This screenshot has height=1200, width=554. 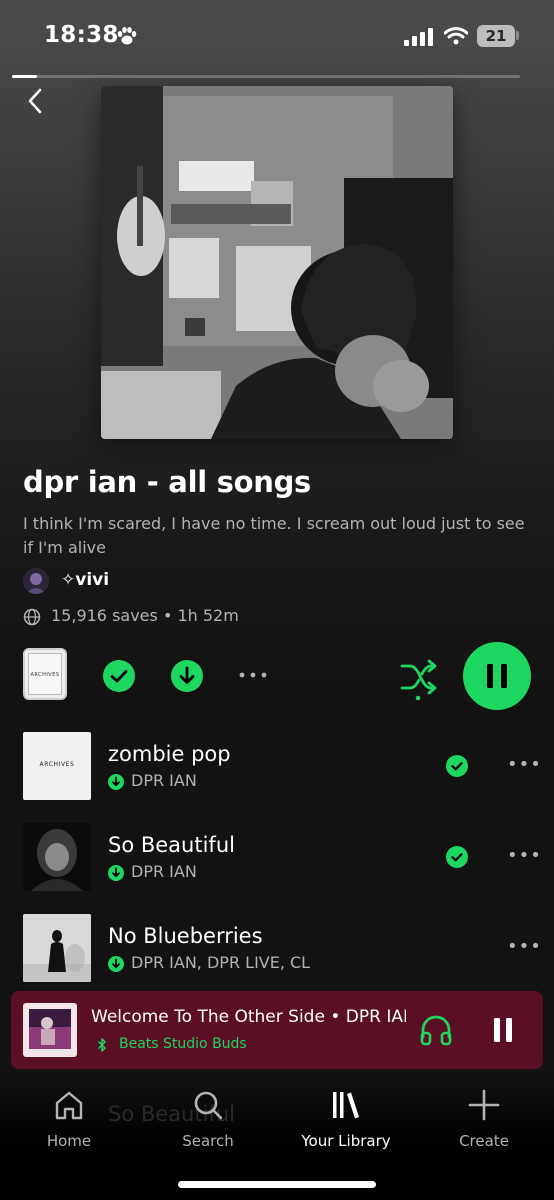 I want to click on track-title: So Beautiful, so click(x=171, y=845).